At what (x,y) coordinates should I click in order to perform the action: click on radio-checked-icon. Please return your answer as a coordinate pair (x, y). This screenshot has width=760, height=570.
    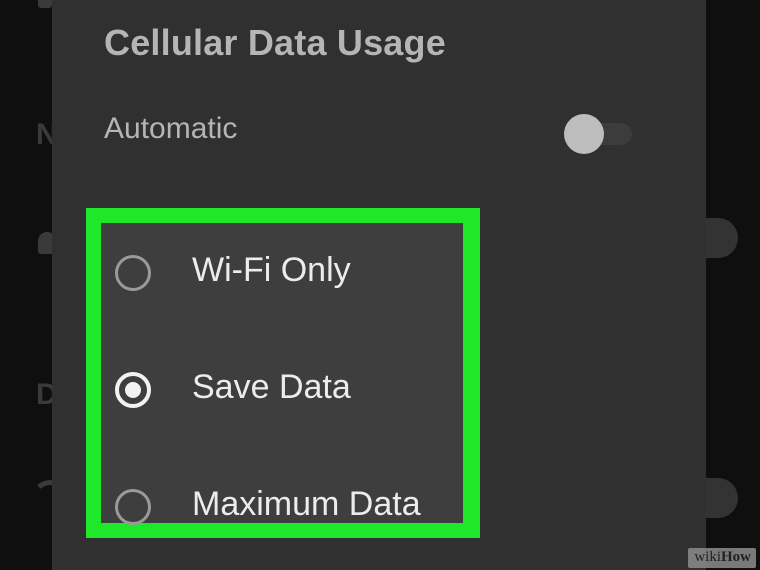
    Looking at the image, I should click on (133, 390).